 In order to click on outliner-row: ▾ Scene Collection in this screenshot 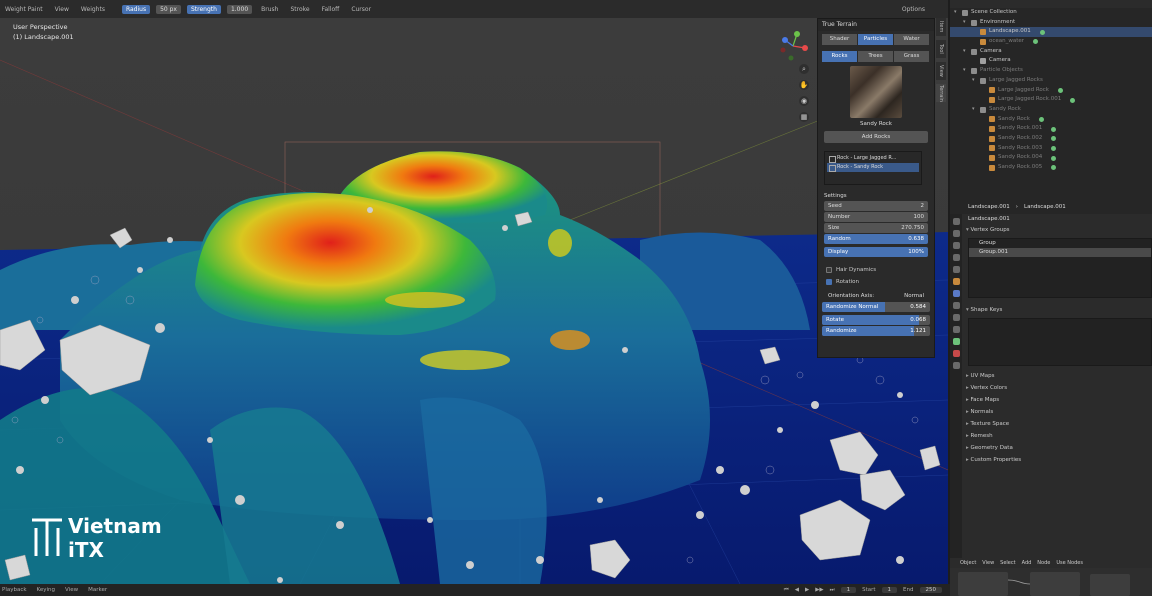, I will do `click(1051, 13)`.